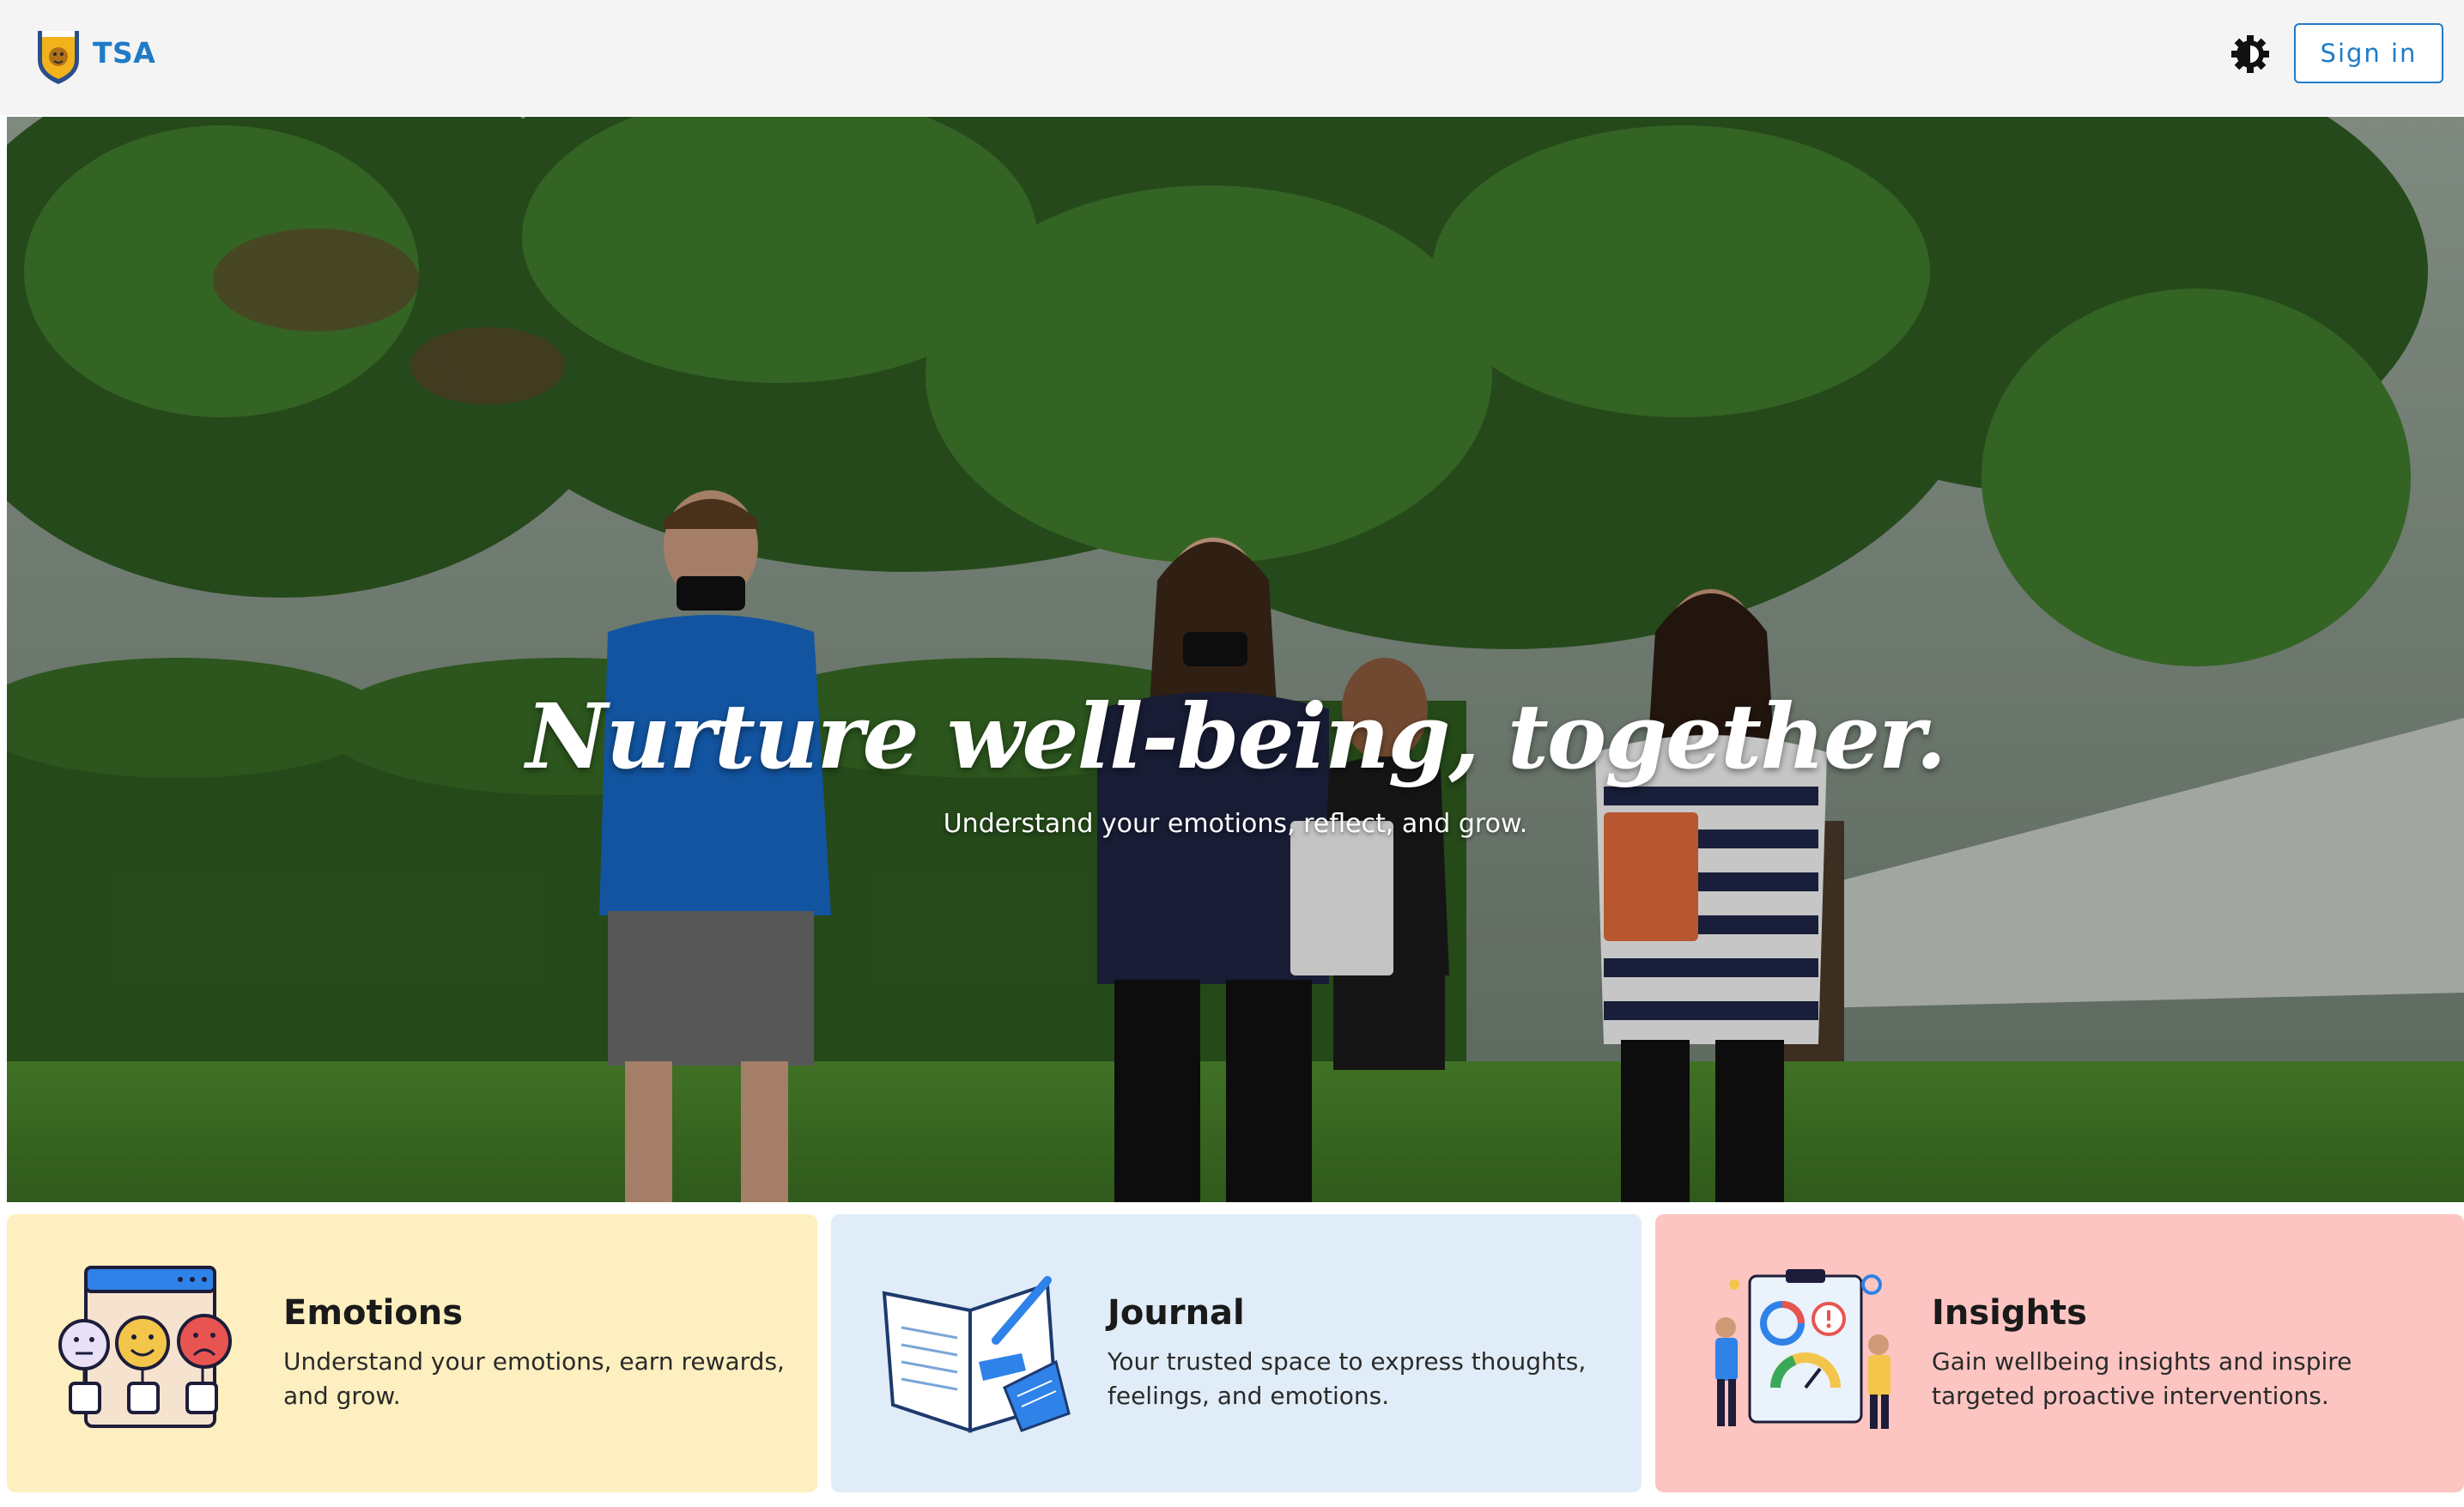  I want to click on card-title-emotions: Emotions, so click(373, 1313).